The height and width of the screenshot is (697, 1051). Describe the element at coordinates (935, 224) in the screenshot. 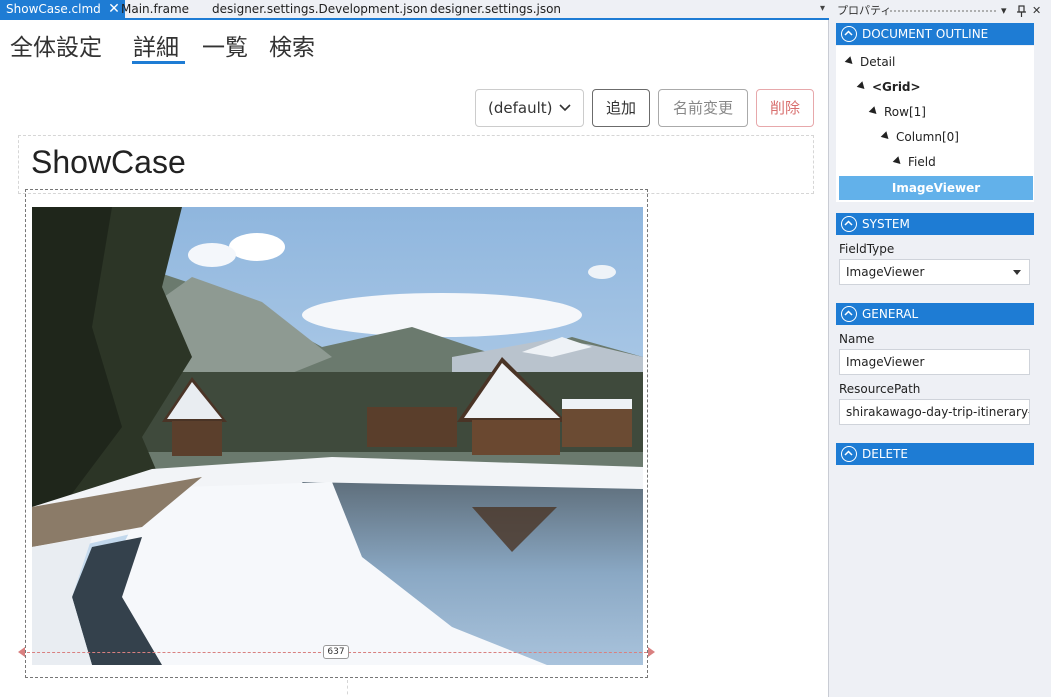

I see `section-system: SYSTEM` at that location.